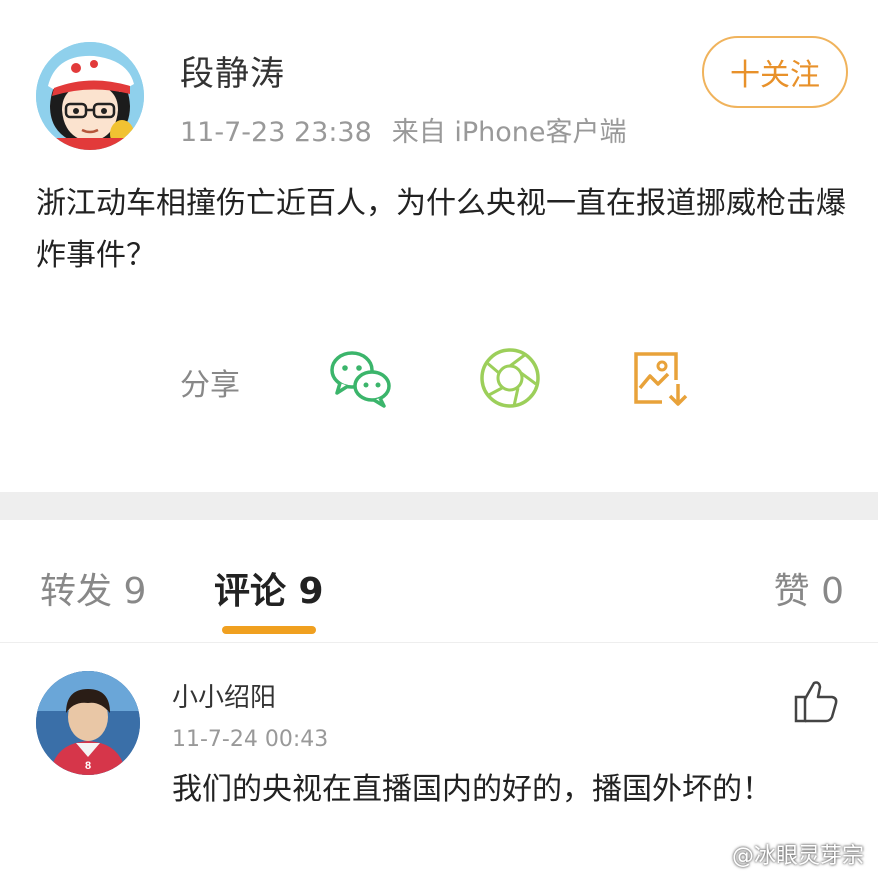 The image size is (878, 878). What do you see at coordinates (250, 739) in the screenshot?
I see `comment-time: 11-7-24 00:43` at bounding box center [250, 739].